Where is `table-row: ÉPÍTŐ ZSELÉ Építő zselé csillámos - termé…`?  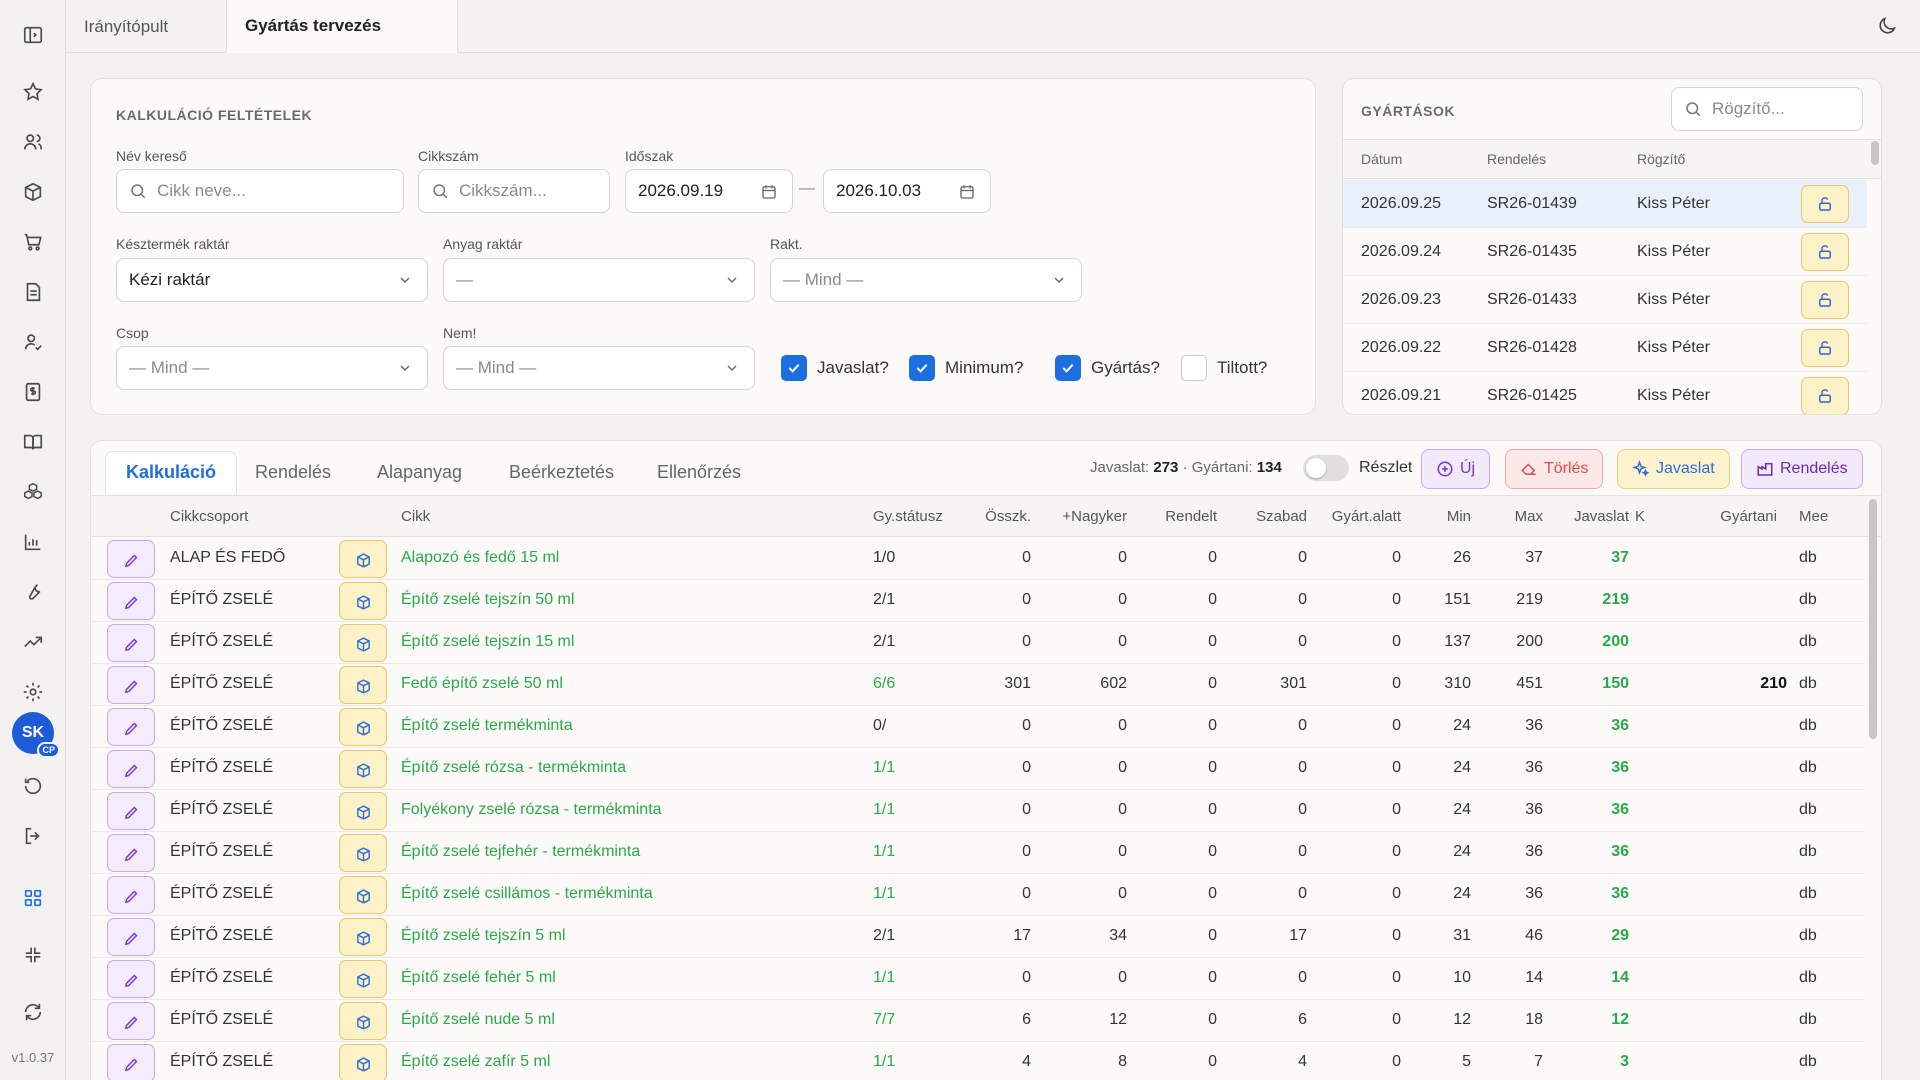
table-row: ÉPÍTŐ ZSELÉ Építő zselé csillámos - termé… is located at coordinates (978, 895).